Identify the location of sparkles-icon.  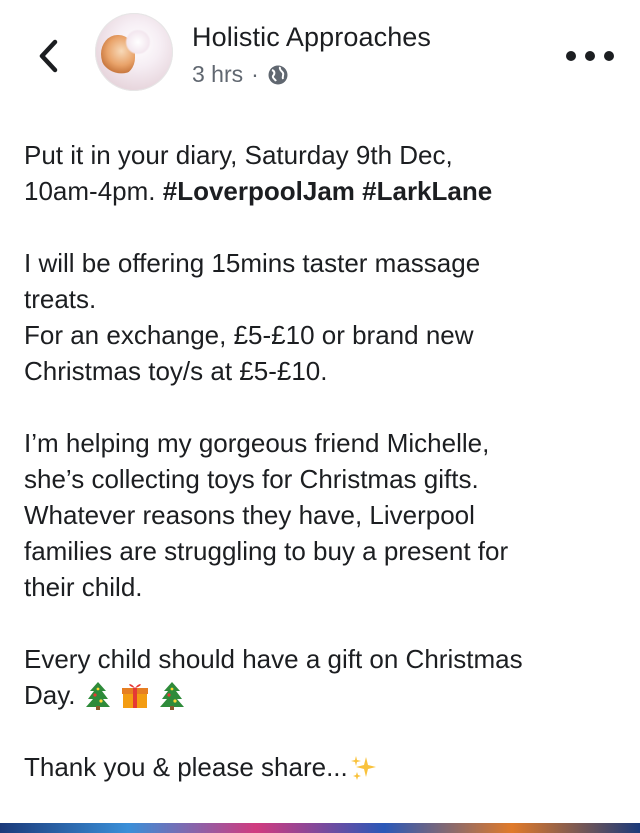
(363, 768).